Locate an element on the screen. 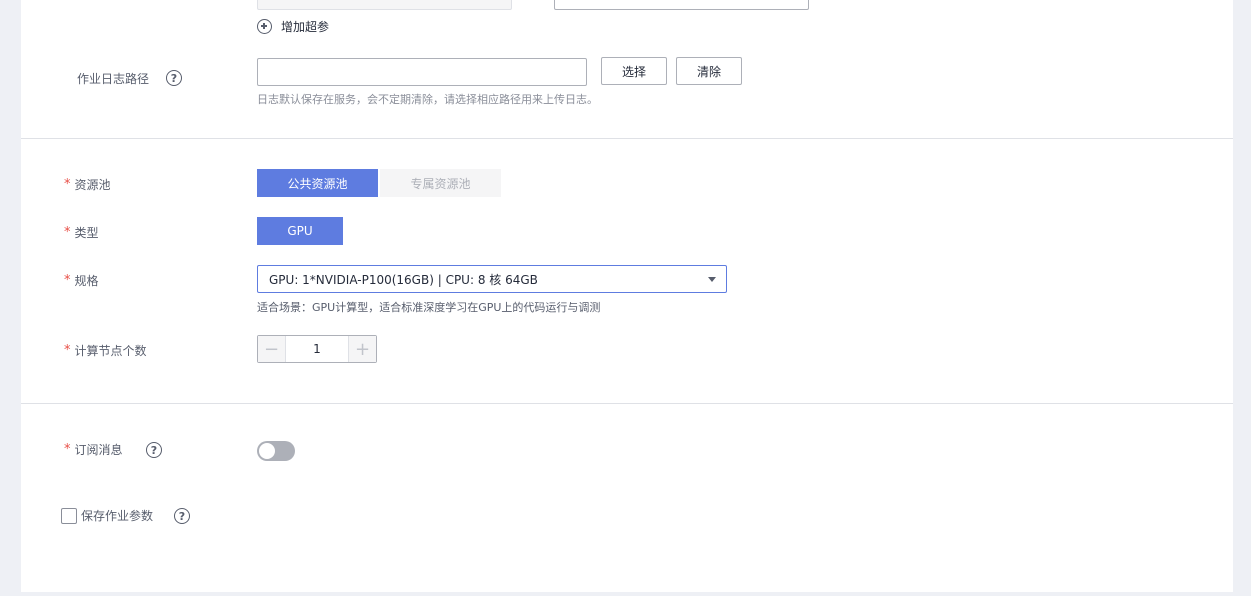  toggle-knob is located at coordinates (267, 451).